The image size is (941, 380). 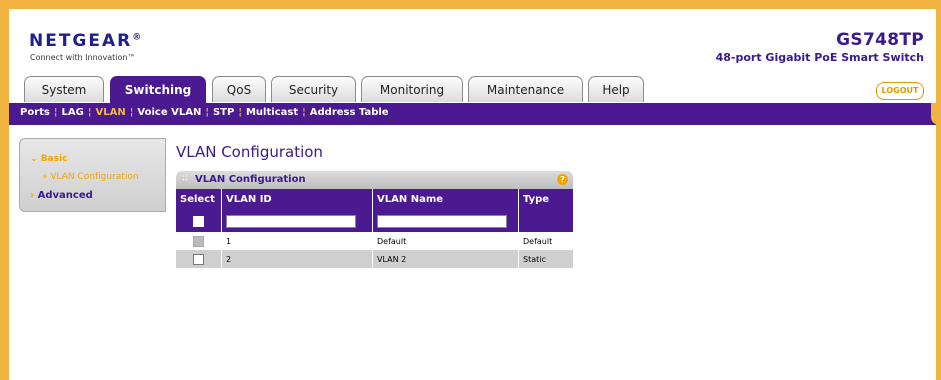 I want to click on subnav-lag: LAG, so click(x=73, y=112).